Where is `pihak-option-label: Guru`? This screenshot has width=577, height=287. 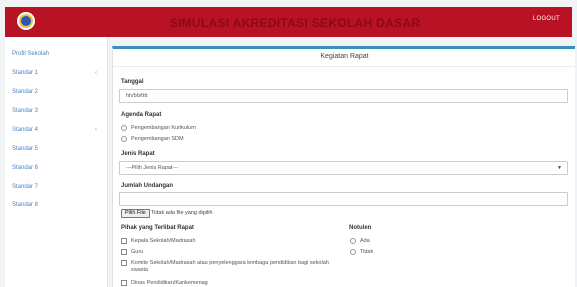
pihak-option-label: Guru is located at coordinates (137, 252).